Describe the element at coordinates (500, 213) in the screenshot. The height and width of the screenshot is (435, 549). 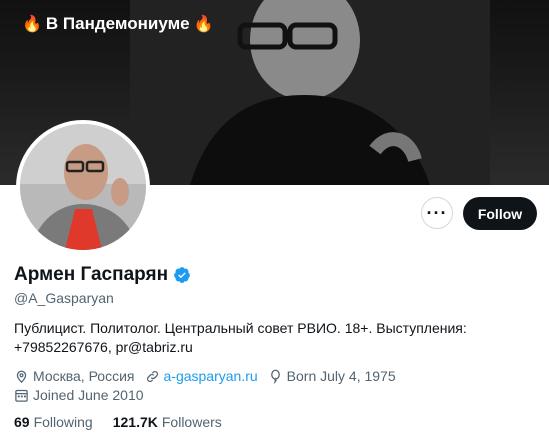
I see `follow-button: Follow` at that location.